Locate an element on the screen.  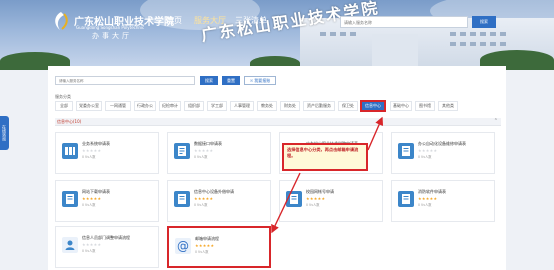
category-tab: 人事管理 is located at coordinates (242, 106).